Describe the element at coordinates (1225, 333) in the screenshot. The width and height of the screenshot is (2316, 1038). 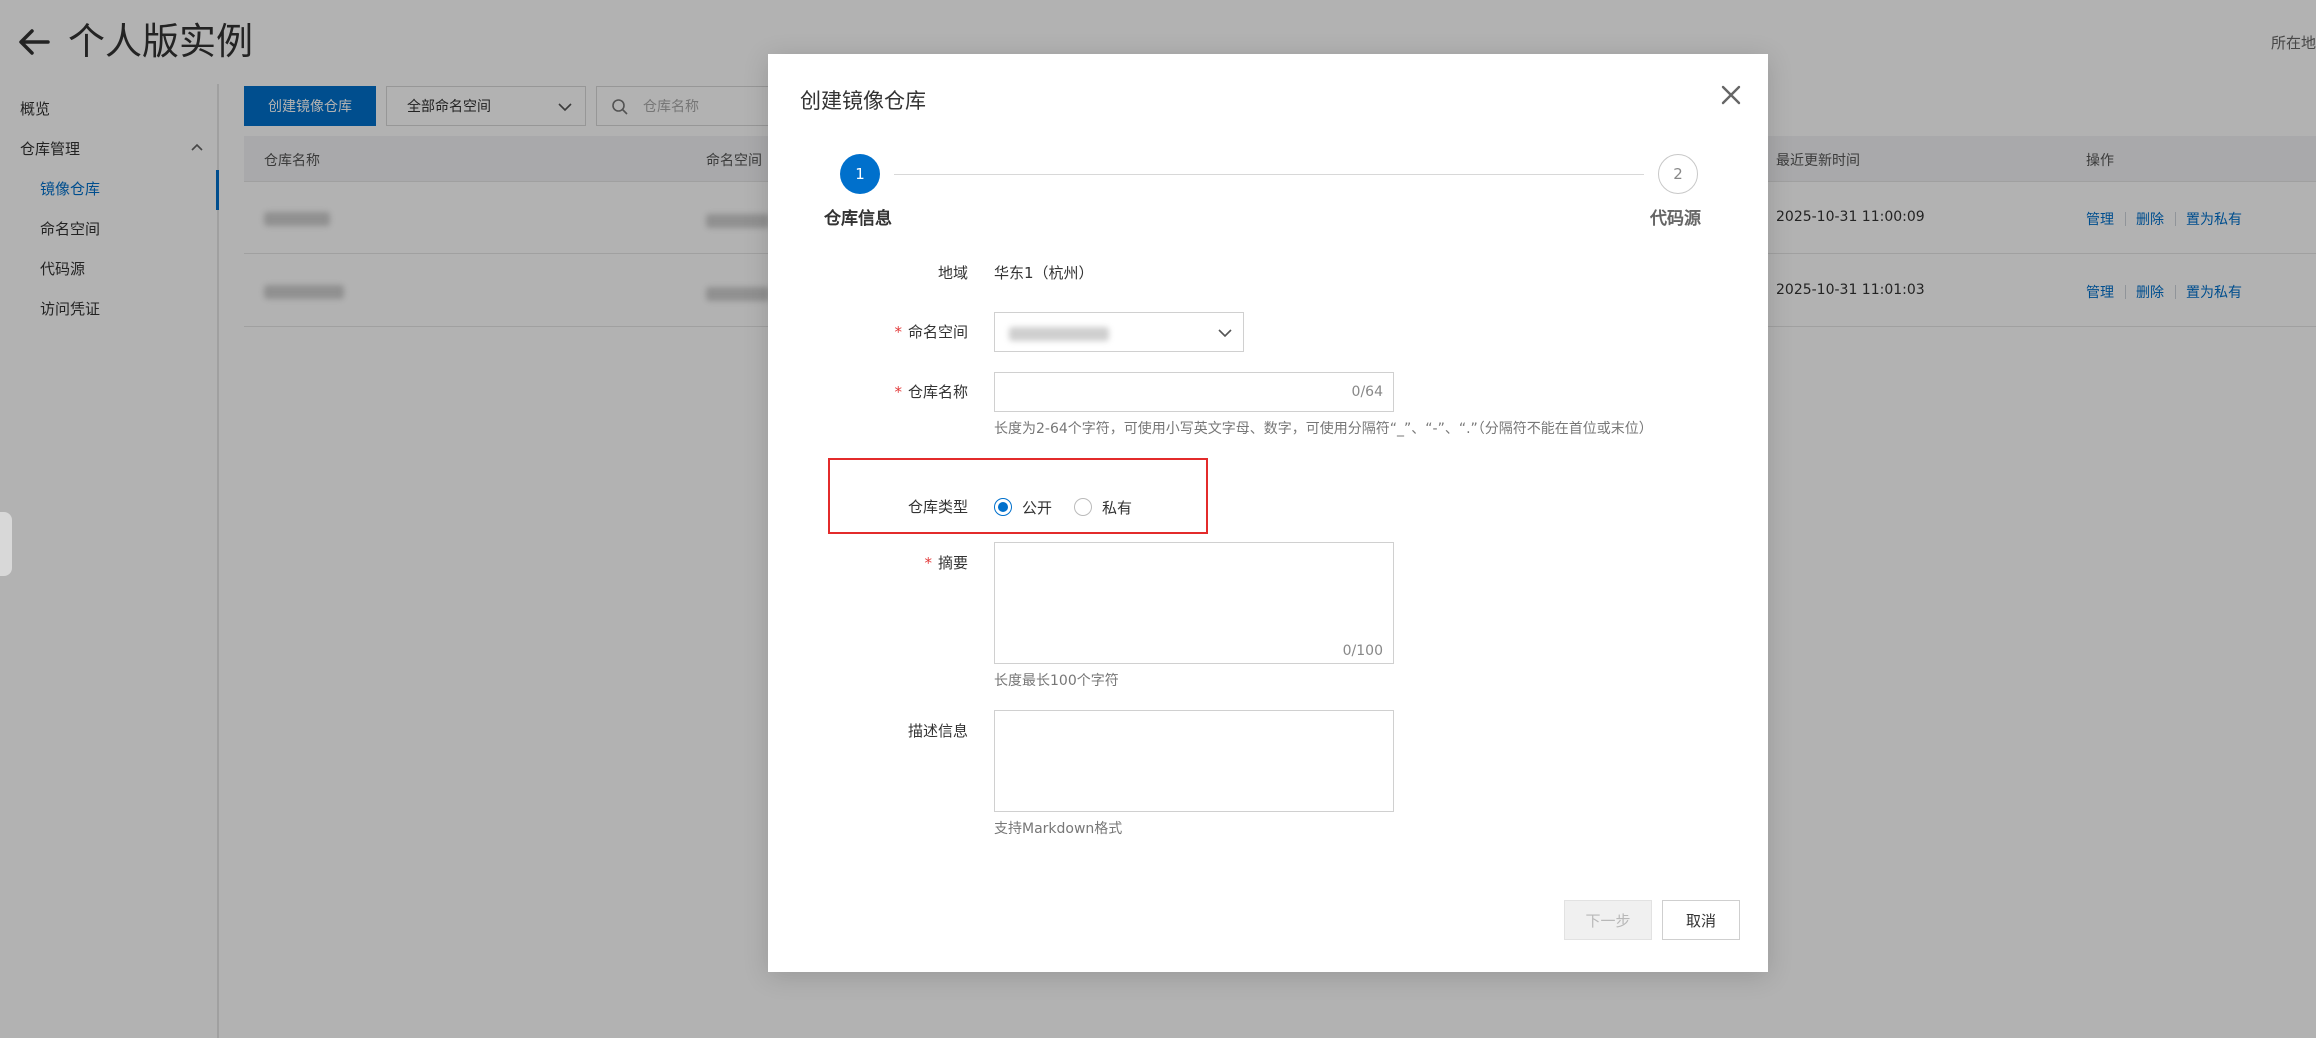
I see `chevron-down-icon` at that location.